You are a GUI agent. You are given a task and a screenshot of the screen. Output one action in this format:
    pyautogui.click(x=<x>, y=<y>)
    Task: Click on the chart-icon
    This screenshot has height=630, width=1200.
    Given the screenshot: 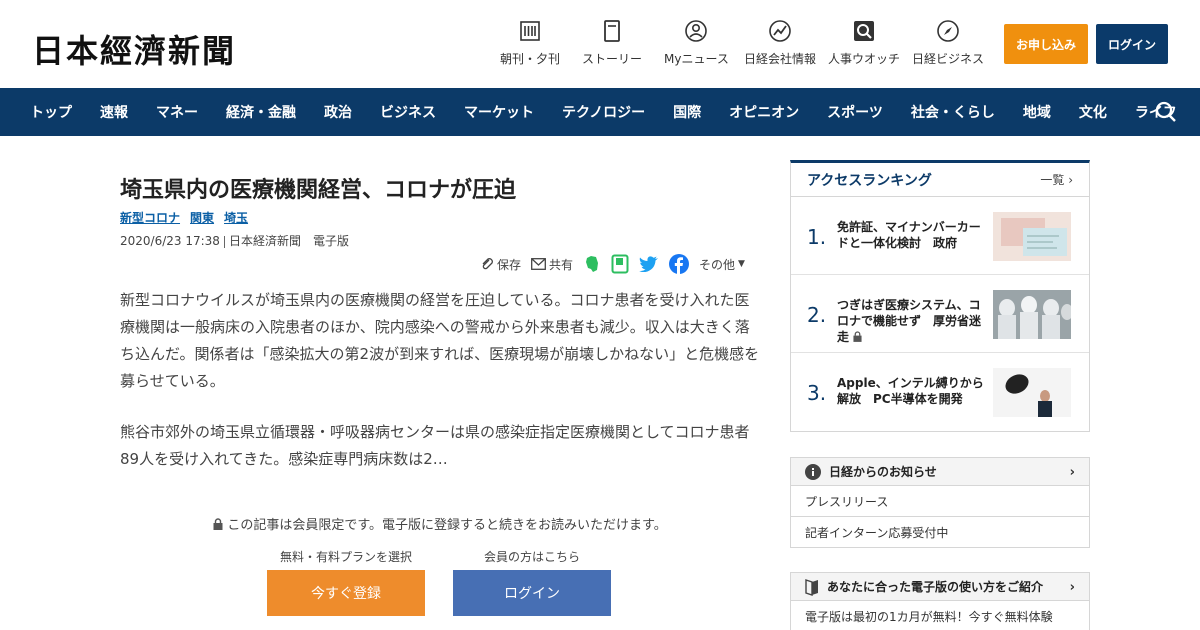 What is the action you would take?
    pyautogui.click(x=780, y=31)
    